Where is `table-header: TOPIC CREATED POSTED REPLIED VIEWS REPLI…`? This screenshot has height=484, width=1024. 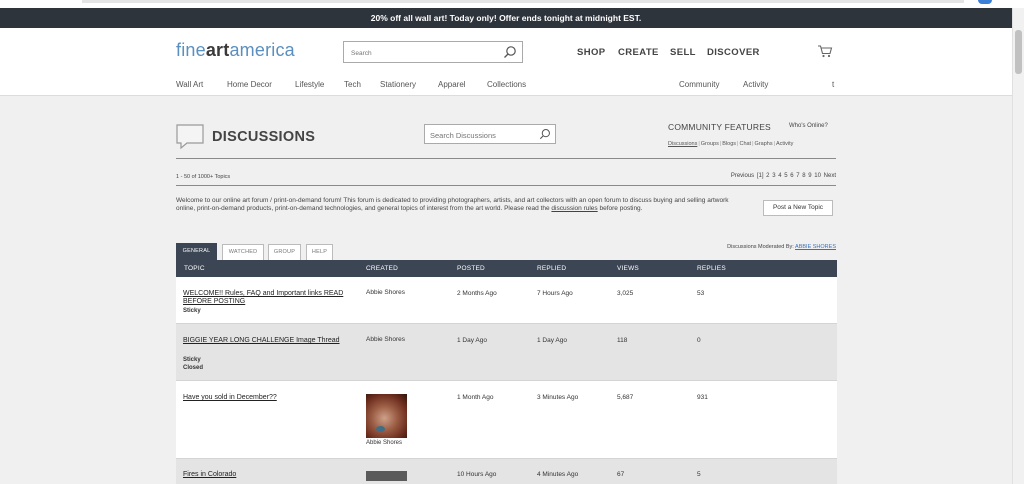
table-header: TOPIC CREATED POSTED REPLIED VIEWS REPLI… is located at coordinates (506, 268).